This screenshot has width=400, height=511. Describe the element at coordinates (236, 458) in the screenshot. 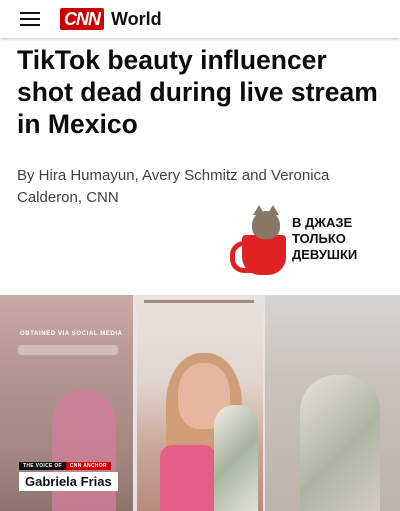

I see `plush-toy` at that location.